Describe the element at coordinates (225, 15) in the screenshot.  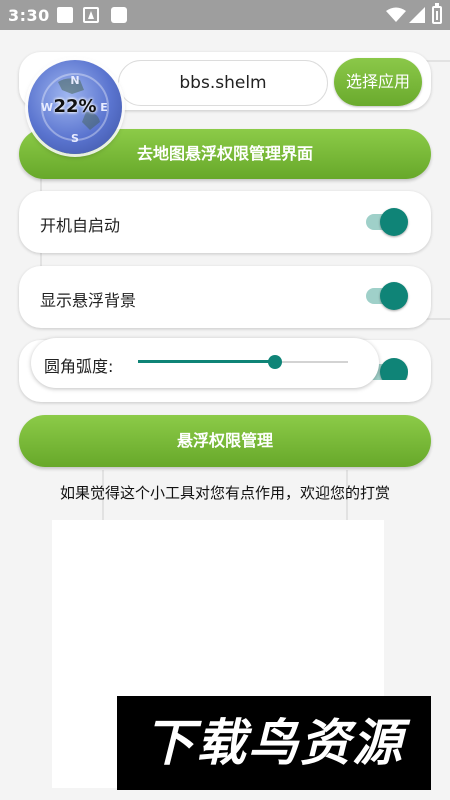
I see `status-bar: 3:30` at that location.